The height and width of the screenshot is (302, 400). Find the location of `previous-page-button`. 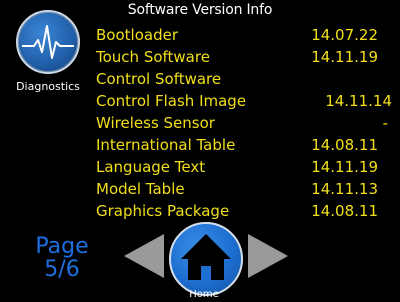

previous-page-button is located at coordinates (144, 258).